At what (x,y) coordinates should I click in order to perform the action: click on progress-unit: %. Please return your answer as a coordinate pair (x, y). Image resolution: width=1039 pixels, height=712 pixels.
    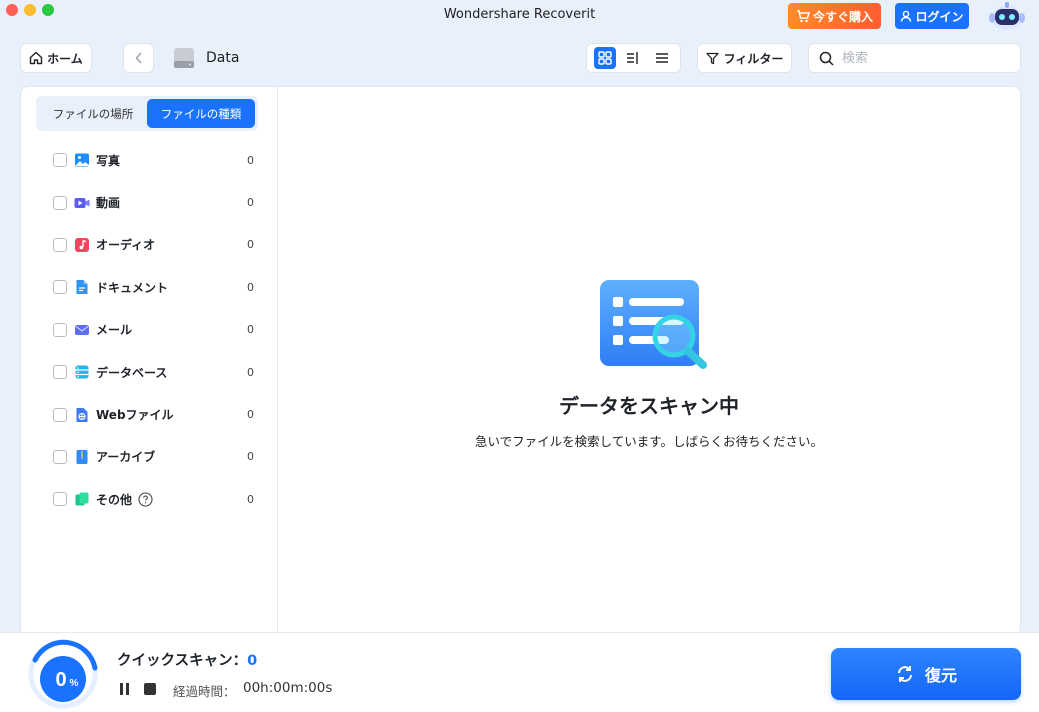
    Looking at the image, I should click on (74, 683).